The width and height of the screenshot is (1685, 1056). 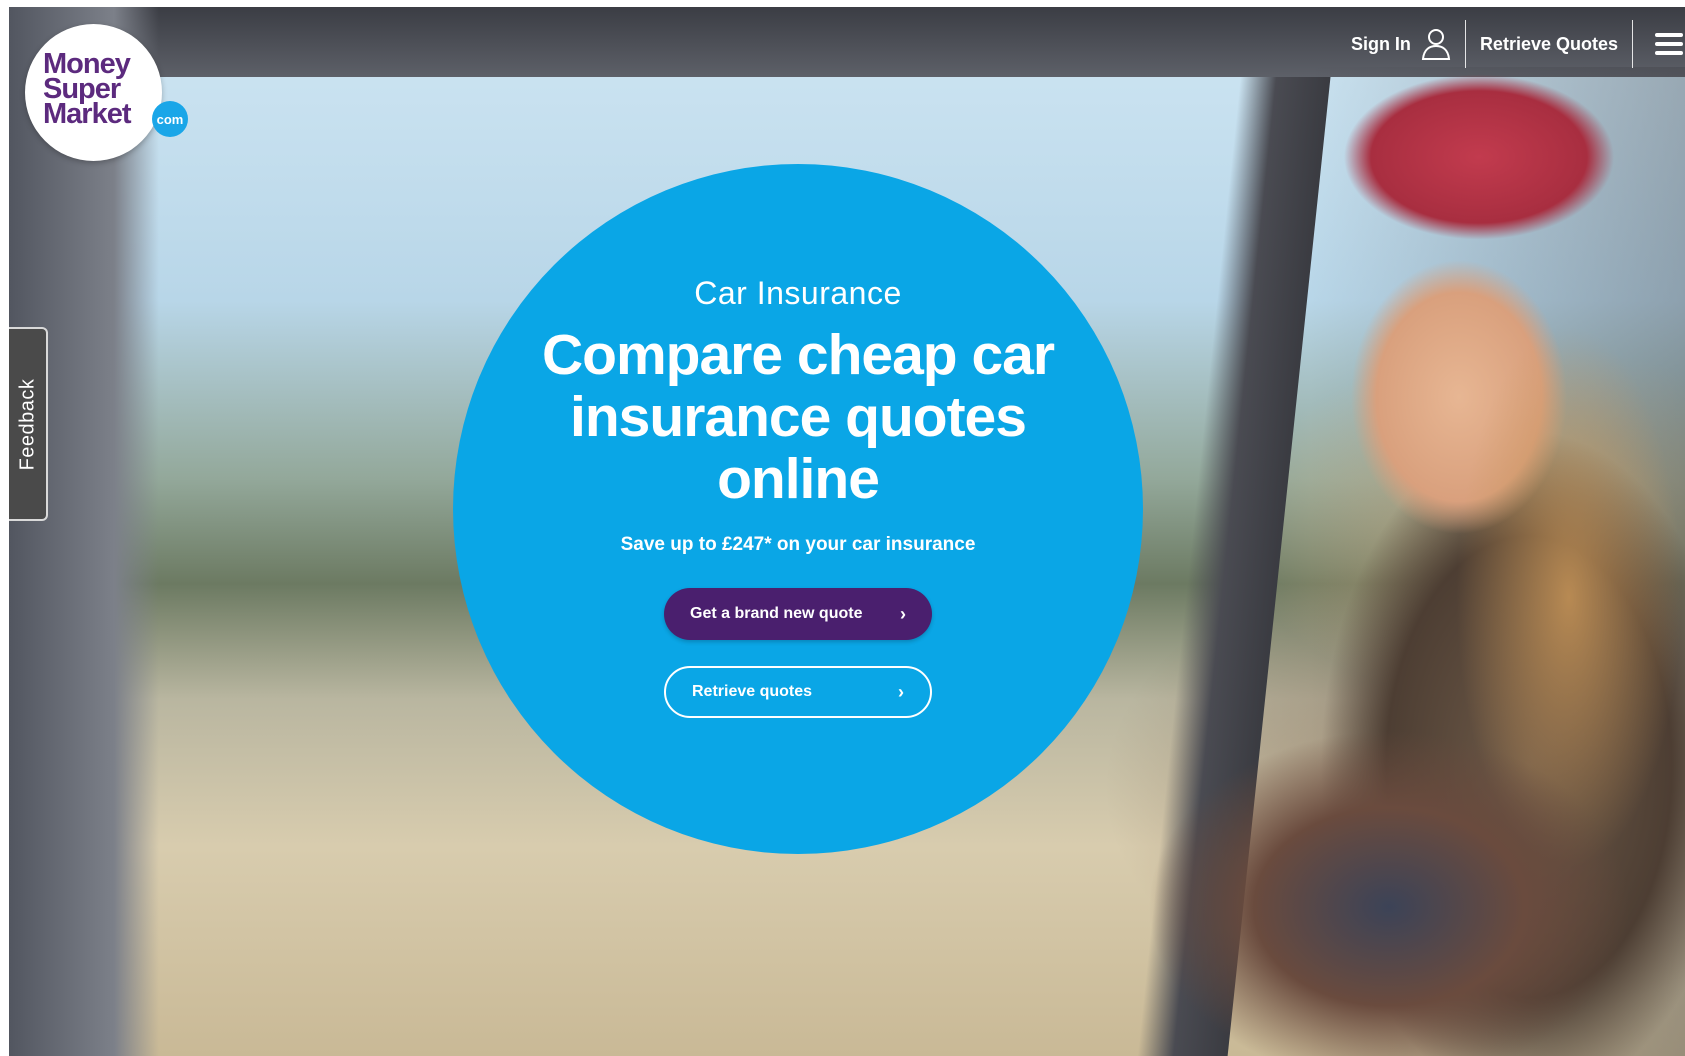 I want to click on feedback-tab: Feedback, so click(x=28, y=424).